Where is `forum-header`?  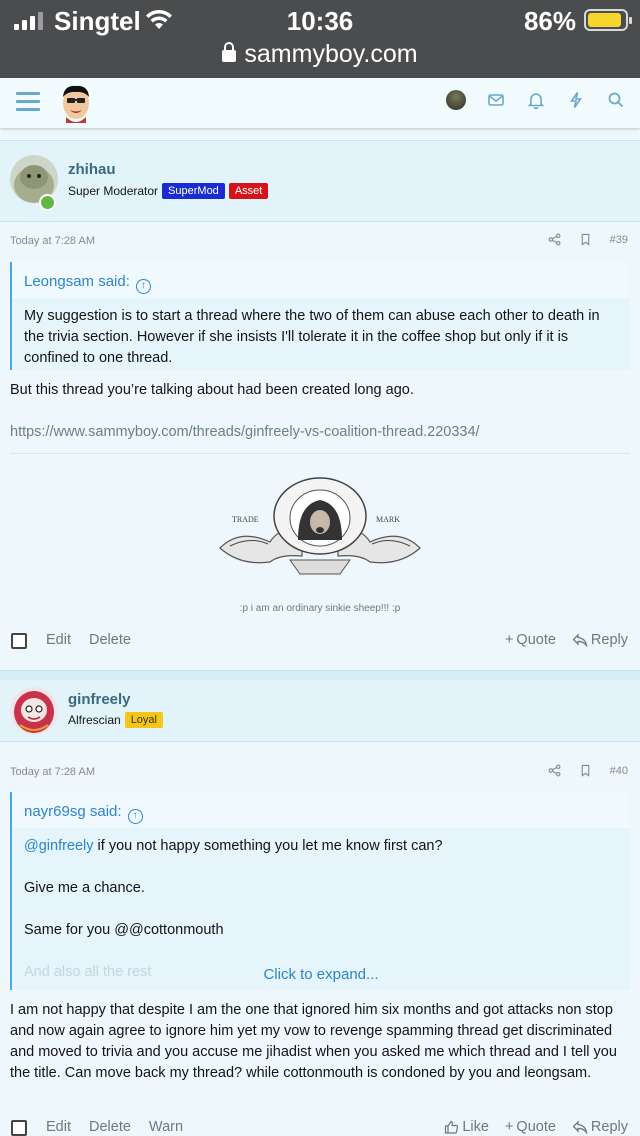 forum-header is located at coordinates (320, 103).